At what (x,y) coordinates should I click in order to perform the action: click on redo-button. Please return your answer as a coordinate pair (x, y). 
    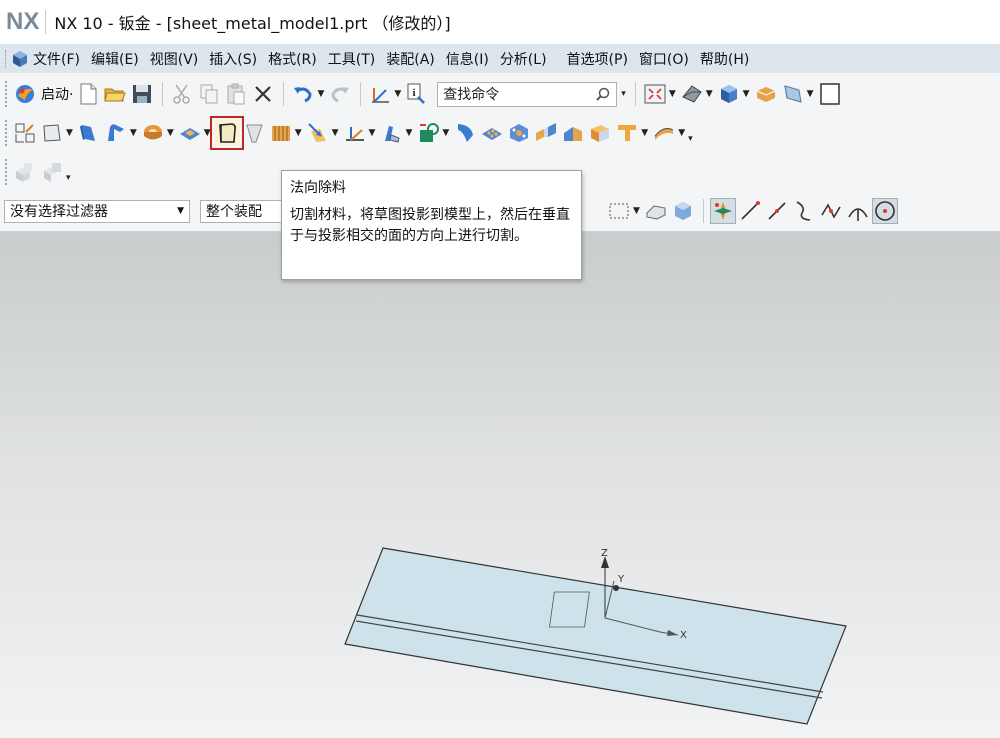
    Looking at the image, I should click on (340, 94).